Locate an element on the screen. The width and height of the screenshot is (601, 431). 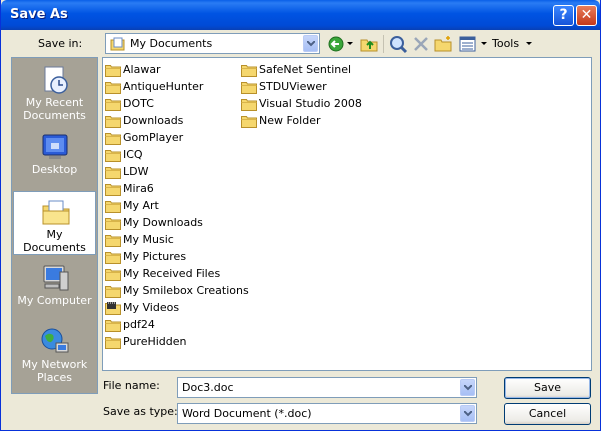
back-dropdown-icon is located at coordinates (350, 44).